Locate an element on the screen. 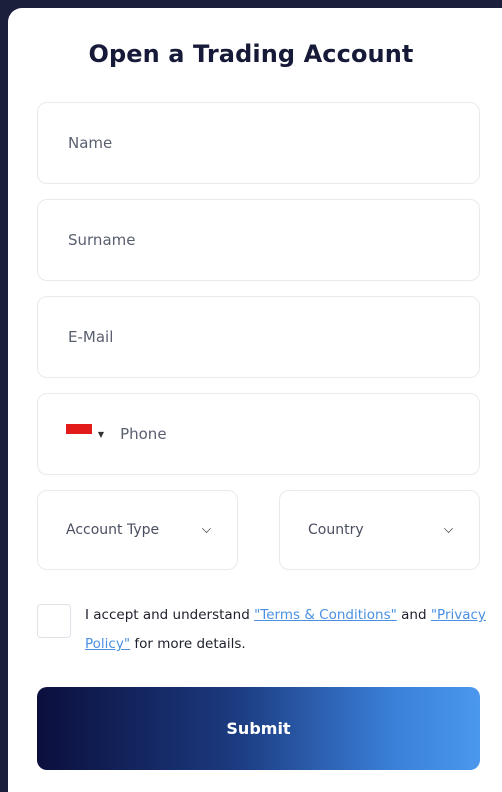 Image resolution: width=502 pixels, height=792 pixels. email-field-container is located at coordinates (258, 337).